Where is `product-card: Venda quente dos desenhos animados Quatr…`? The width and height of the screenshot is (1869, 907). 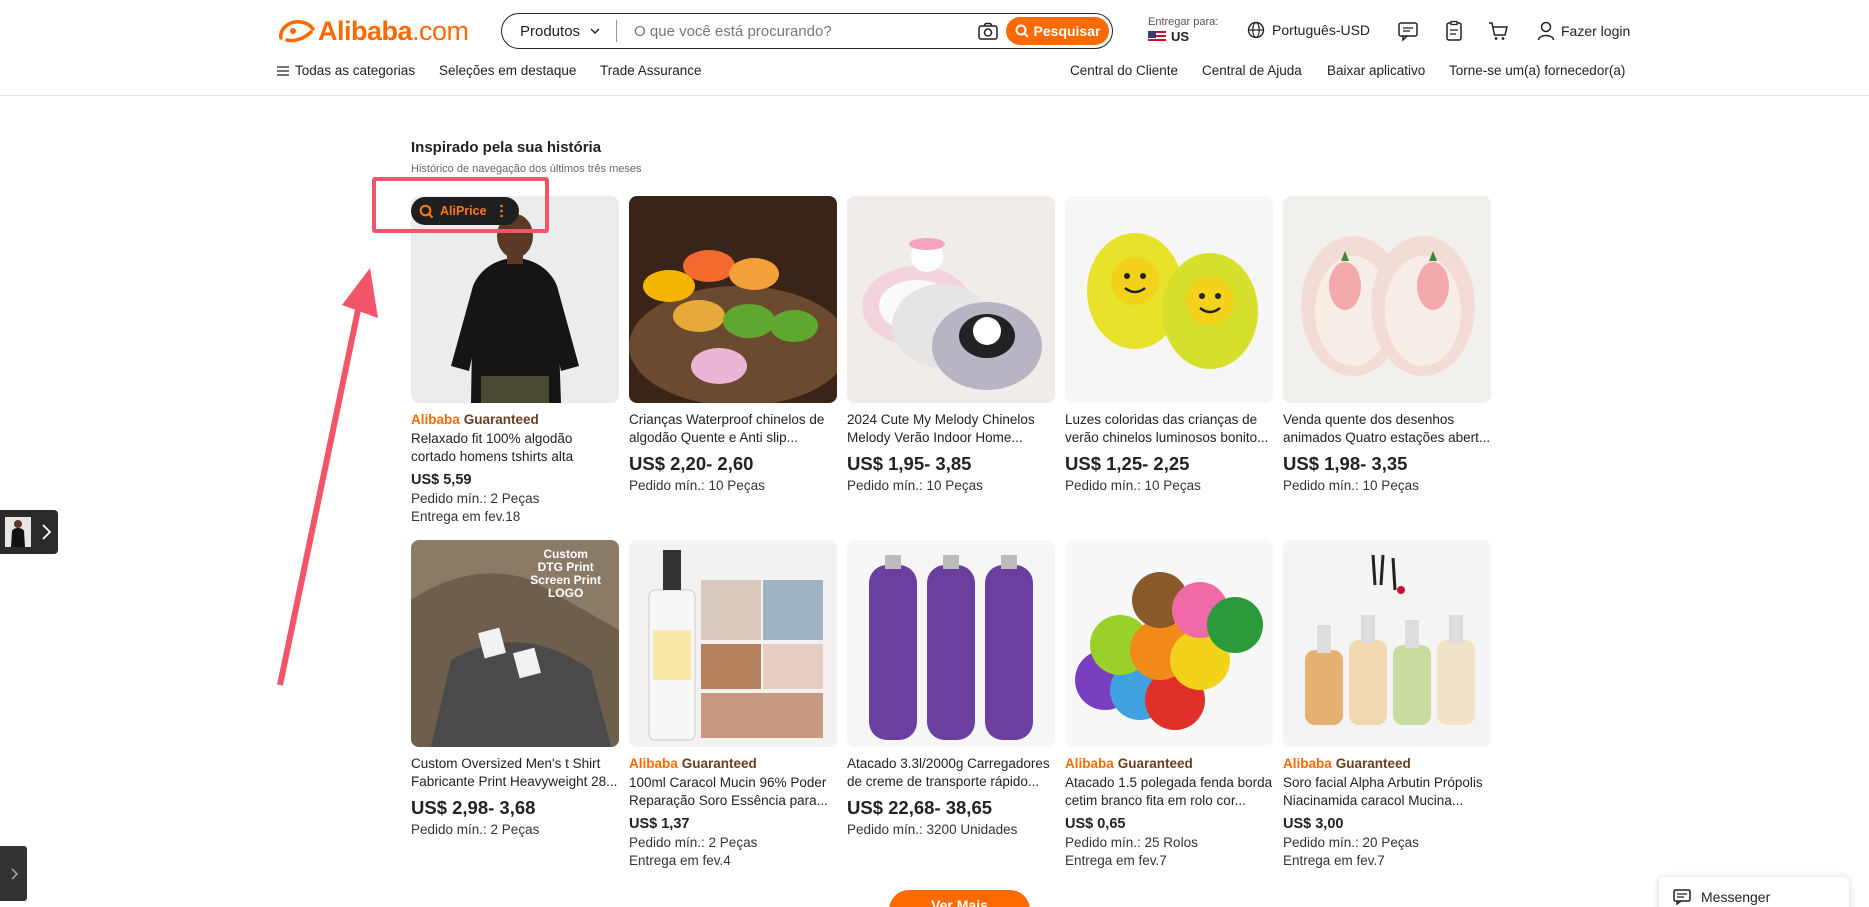 product-card: Venda quente dos desenhos animados Quatr… is located at coordinates (1387, 344).